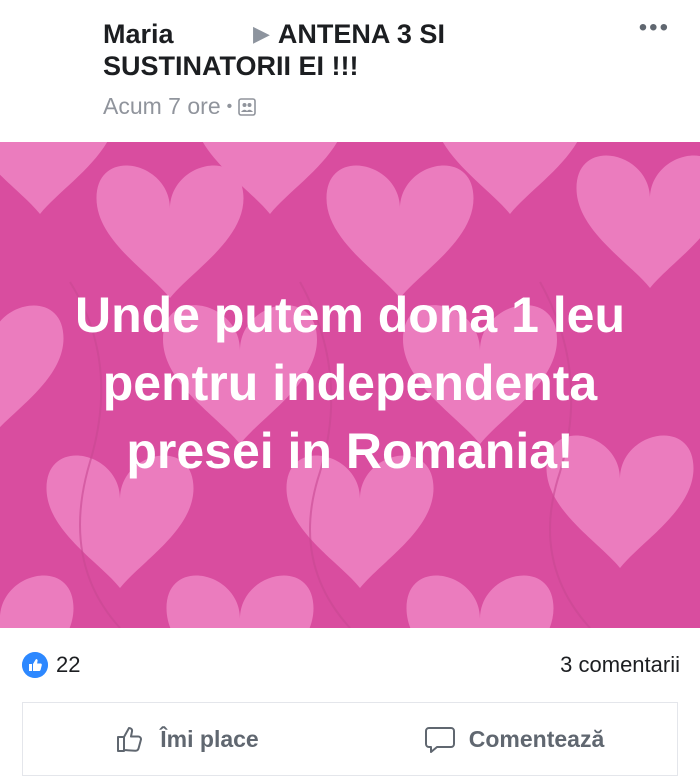  I want to click on reactions-bar: 22 3 comentarii, so click(350, 663).